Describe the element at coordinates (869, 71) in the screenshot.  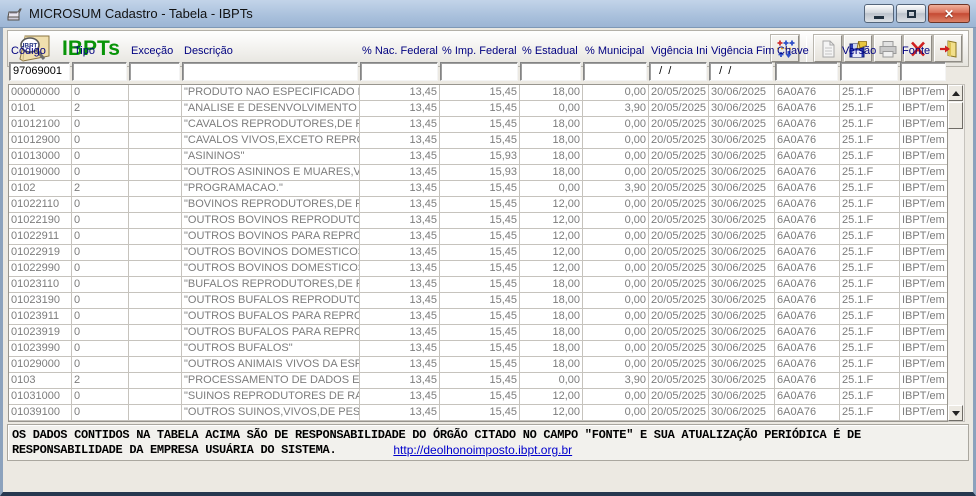
I see `filter-input-versao` at that location.